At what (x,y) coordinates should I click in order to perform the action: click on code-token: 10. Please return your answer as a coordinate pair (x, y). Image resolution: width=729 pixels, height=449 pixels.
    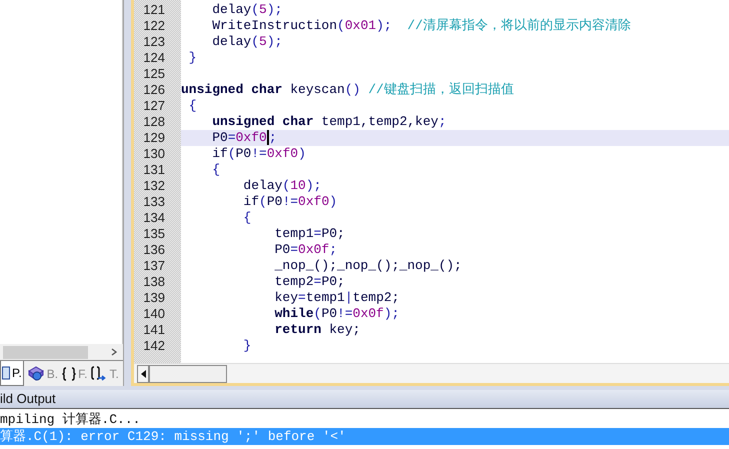
    Looking at the image, I should click on (298, 186).